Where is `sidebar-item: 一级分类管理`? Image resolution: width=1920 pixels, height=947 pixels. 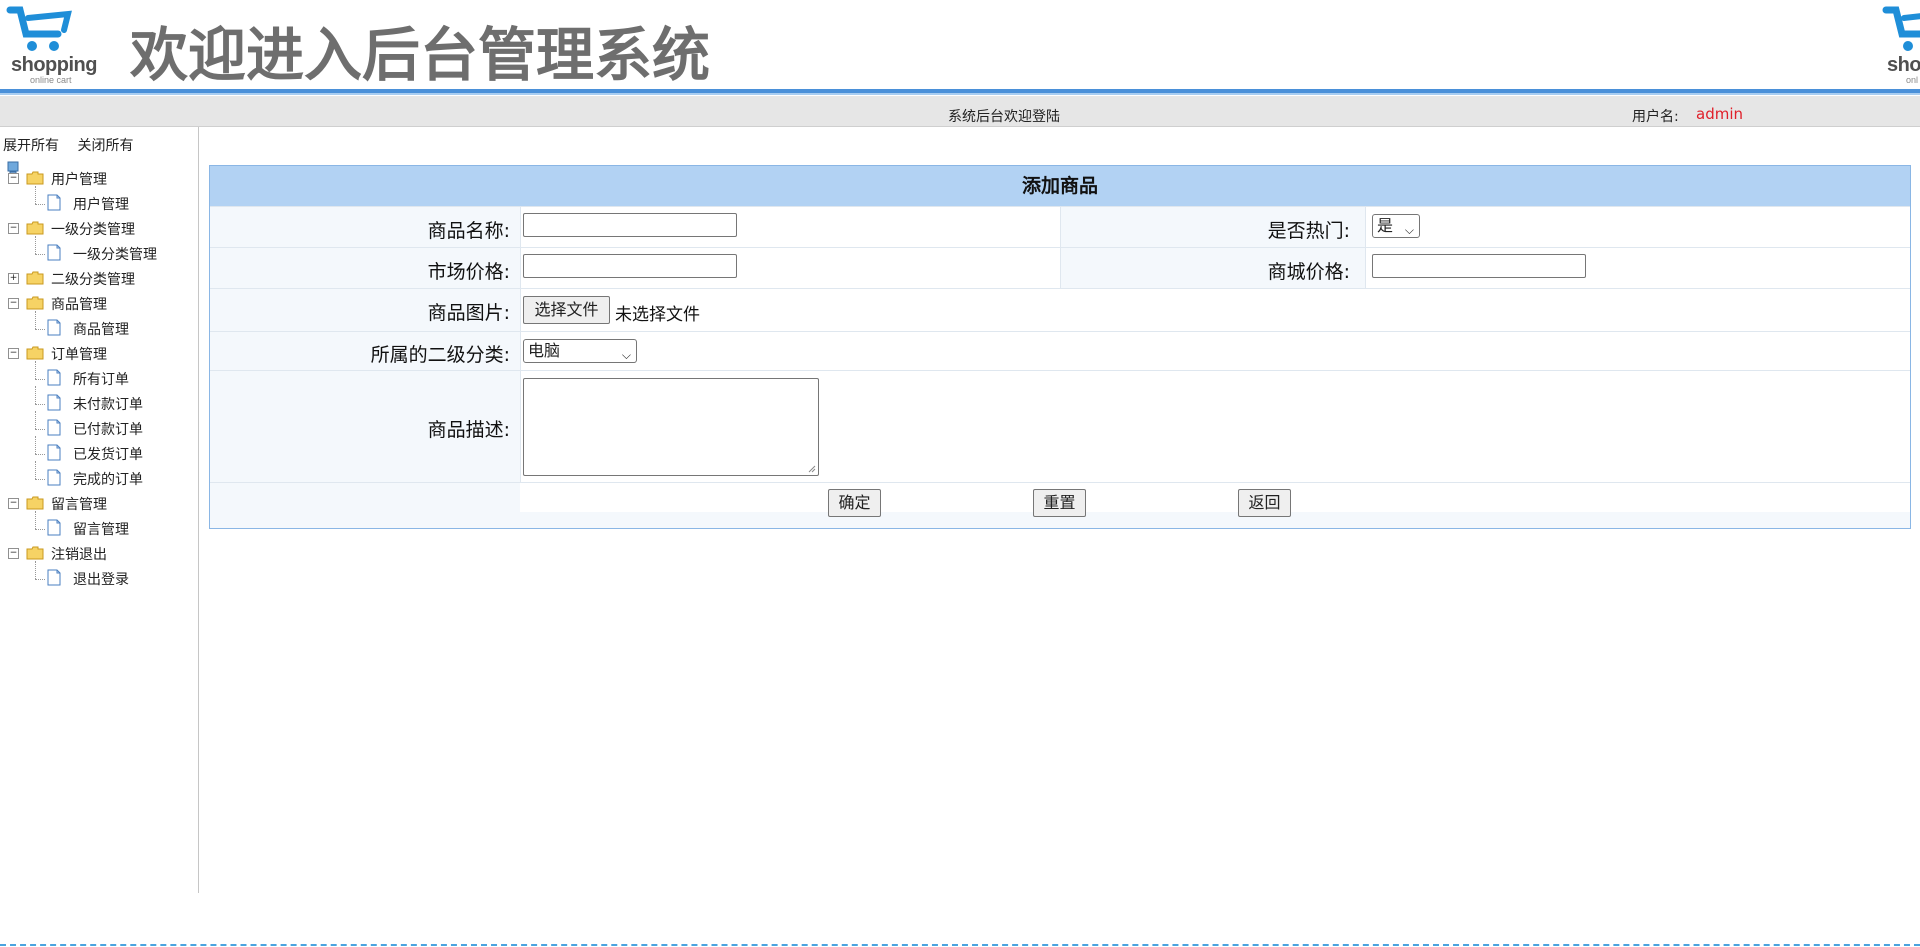 sidebar-item: 一级分类管理 is located at coordinates (98, 251).